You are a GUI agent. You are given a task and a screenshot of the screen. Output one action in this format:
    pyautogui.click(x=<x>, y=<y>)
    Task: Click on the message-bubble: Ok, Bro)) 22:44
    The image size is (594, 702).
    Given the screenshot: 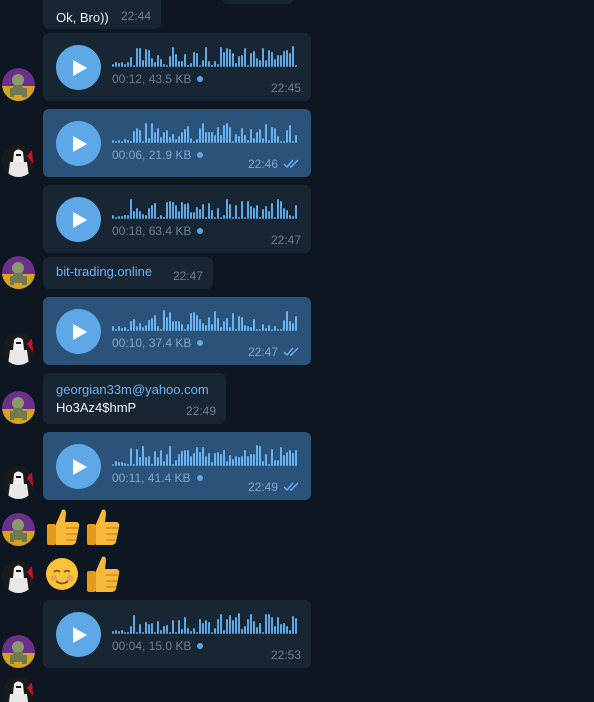 What is the action you would take?
    pyautogui.click(x=102, y=14)
    